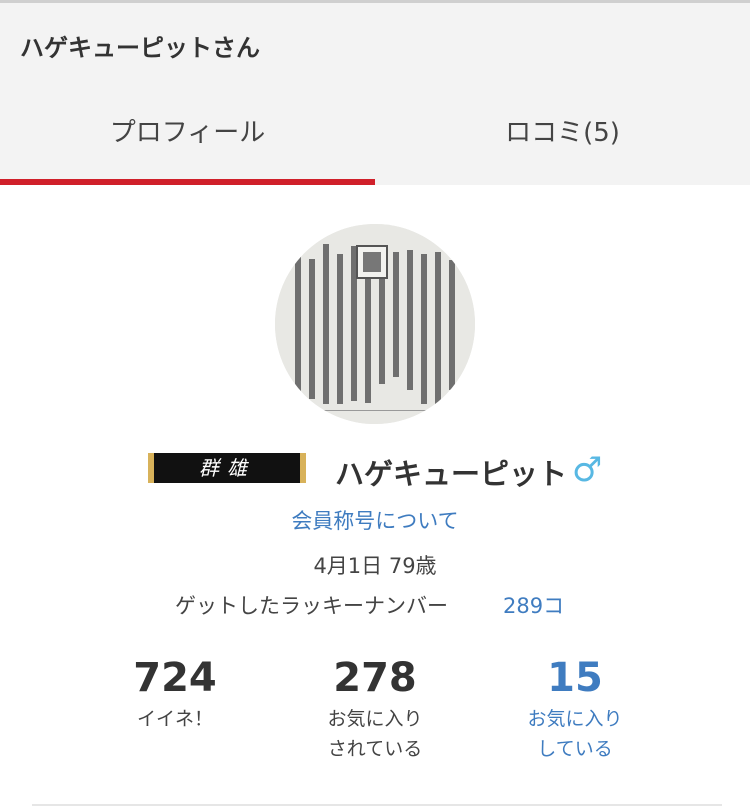  What do you see at coordinates (375, 749) in the screenshot?
I see `favorited-label-line2: されている` at bounding box center [375, 749].